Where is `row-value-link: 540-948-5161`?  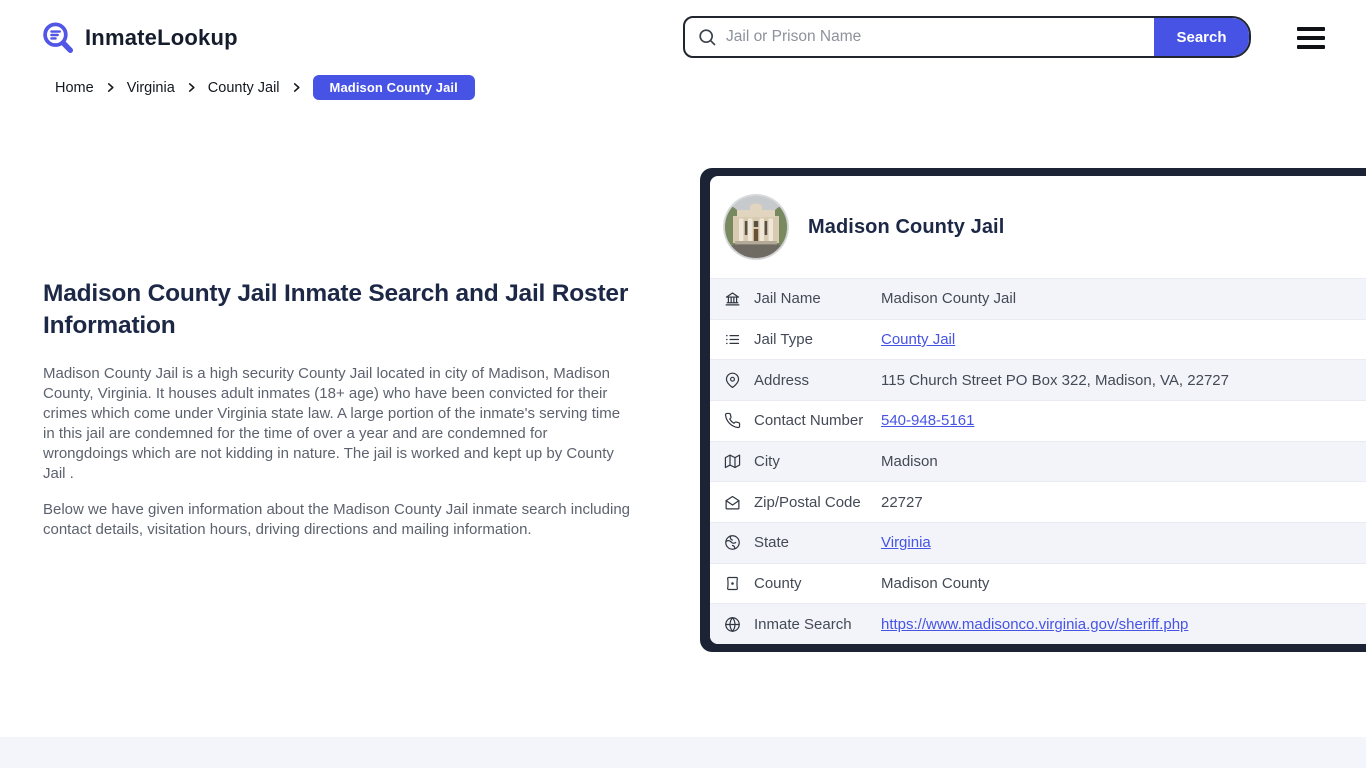
row-value-link: 540-948-5161 is located at coordinates (927, 420).